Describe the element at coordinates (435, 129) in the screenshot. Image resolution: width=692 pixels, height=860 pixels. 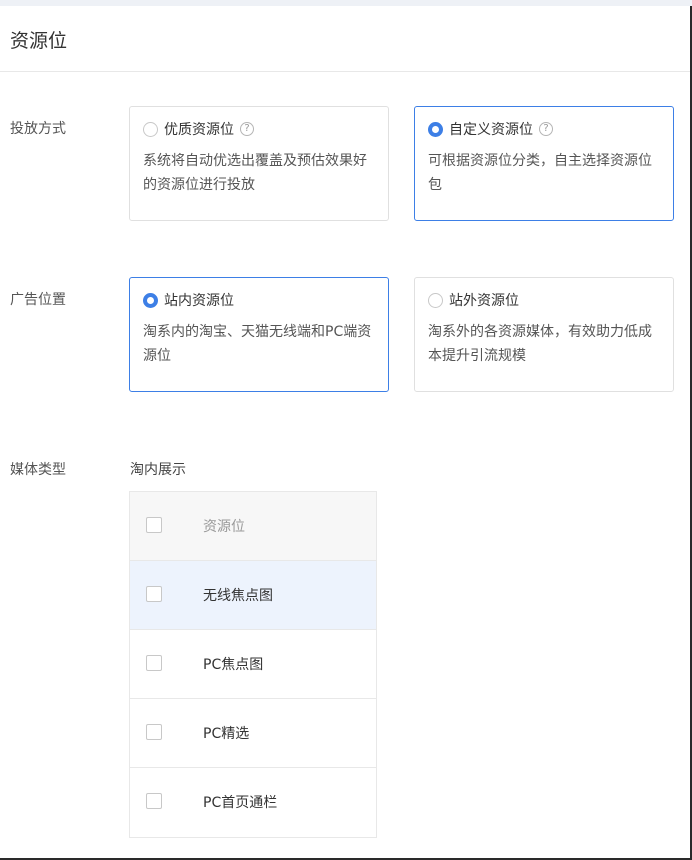
I see `radio-custom` at that location.